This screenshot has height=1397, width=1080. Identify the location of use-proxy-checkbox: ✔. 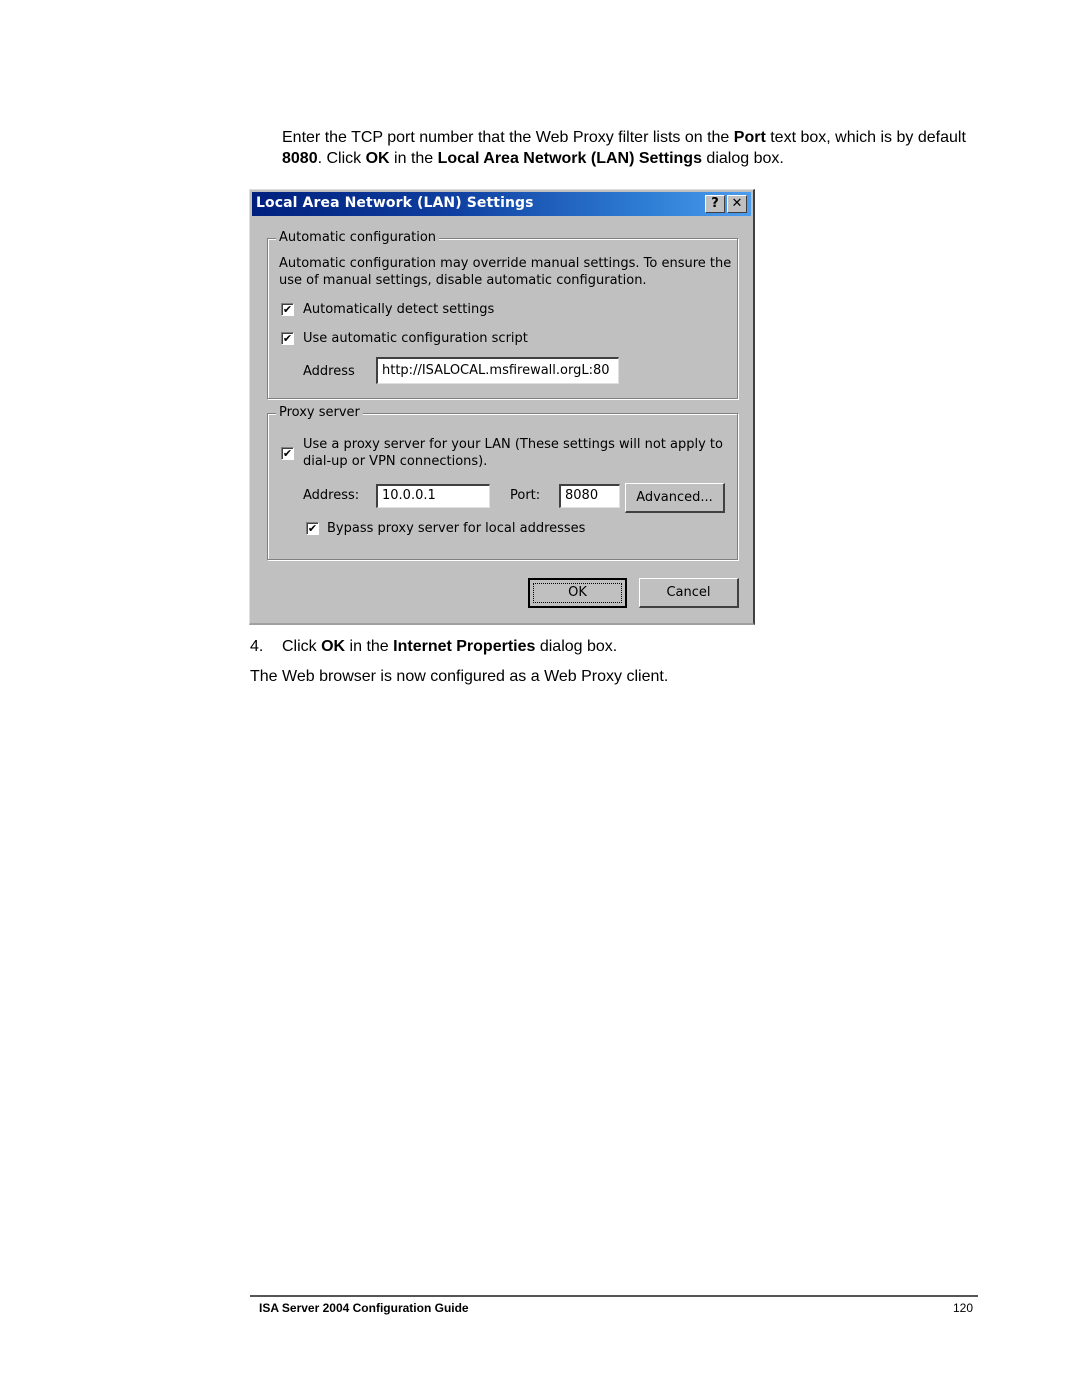
(287, 453).